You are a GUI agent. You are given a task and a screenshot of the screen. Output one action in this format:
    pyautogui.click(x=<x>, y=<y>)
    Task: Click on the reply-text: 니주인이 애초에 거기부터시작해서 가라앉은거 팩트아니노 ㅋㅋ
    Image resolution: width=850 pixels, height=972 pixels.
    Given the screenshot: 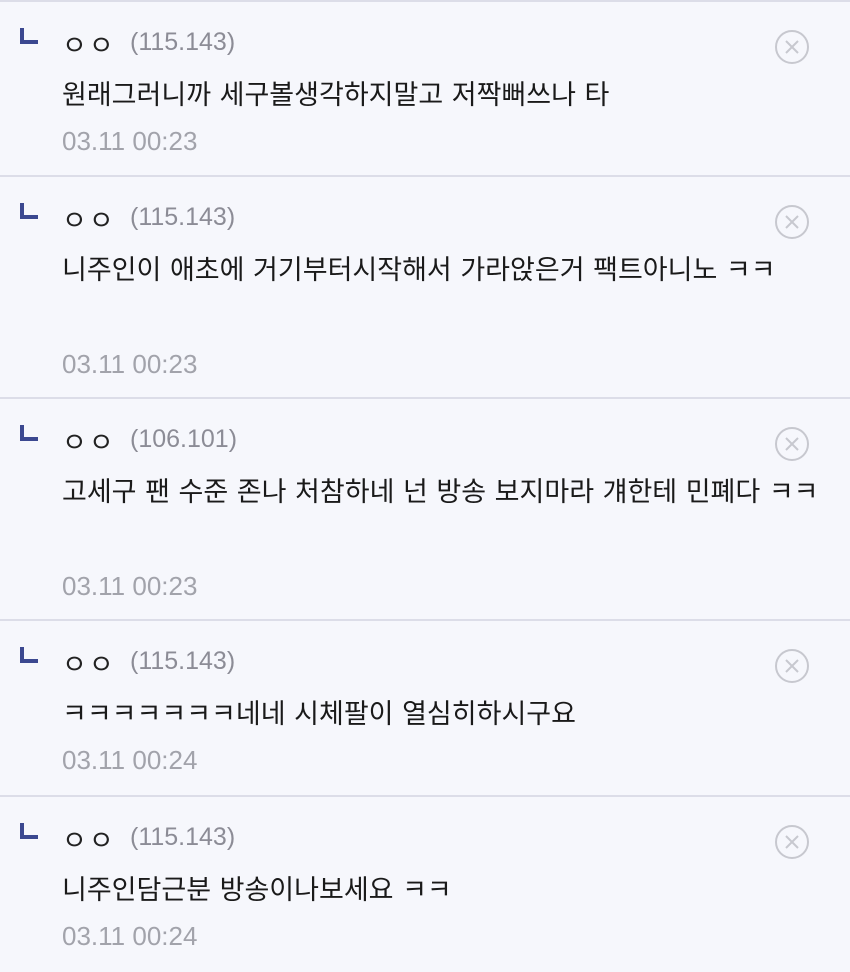 What is the action you would take?
    pyautogui.click(x=419, y=270)
    